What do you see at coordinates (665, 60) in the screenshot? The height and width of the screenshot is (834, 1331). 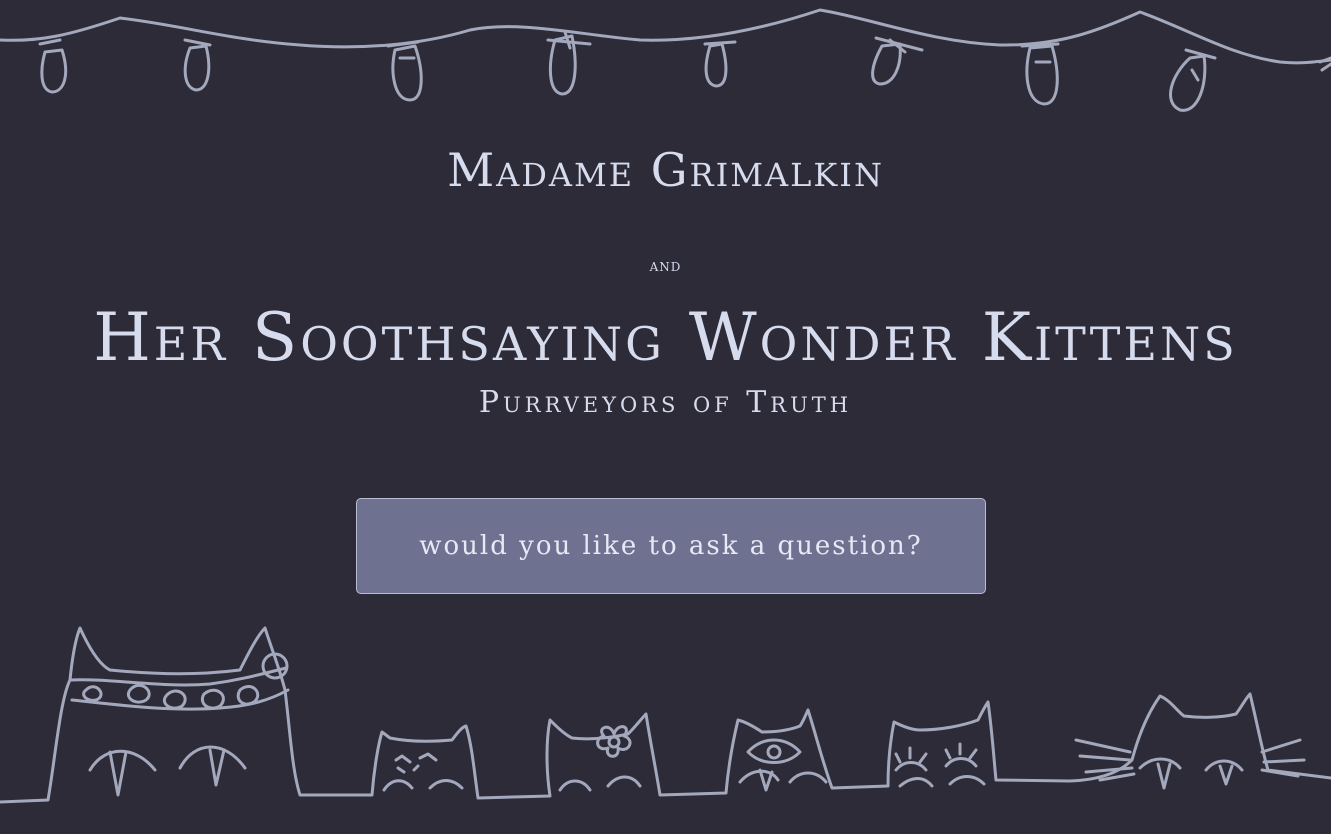 I see `string-lights-icon` at bounding box center [665, 60].